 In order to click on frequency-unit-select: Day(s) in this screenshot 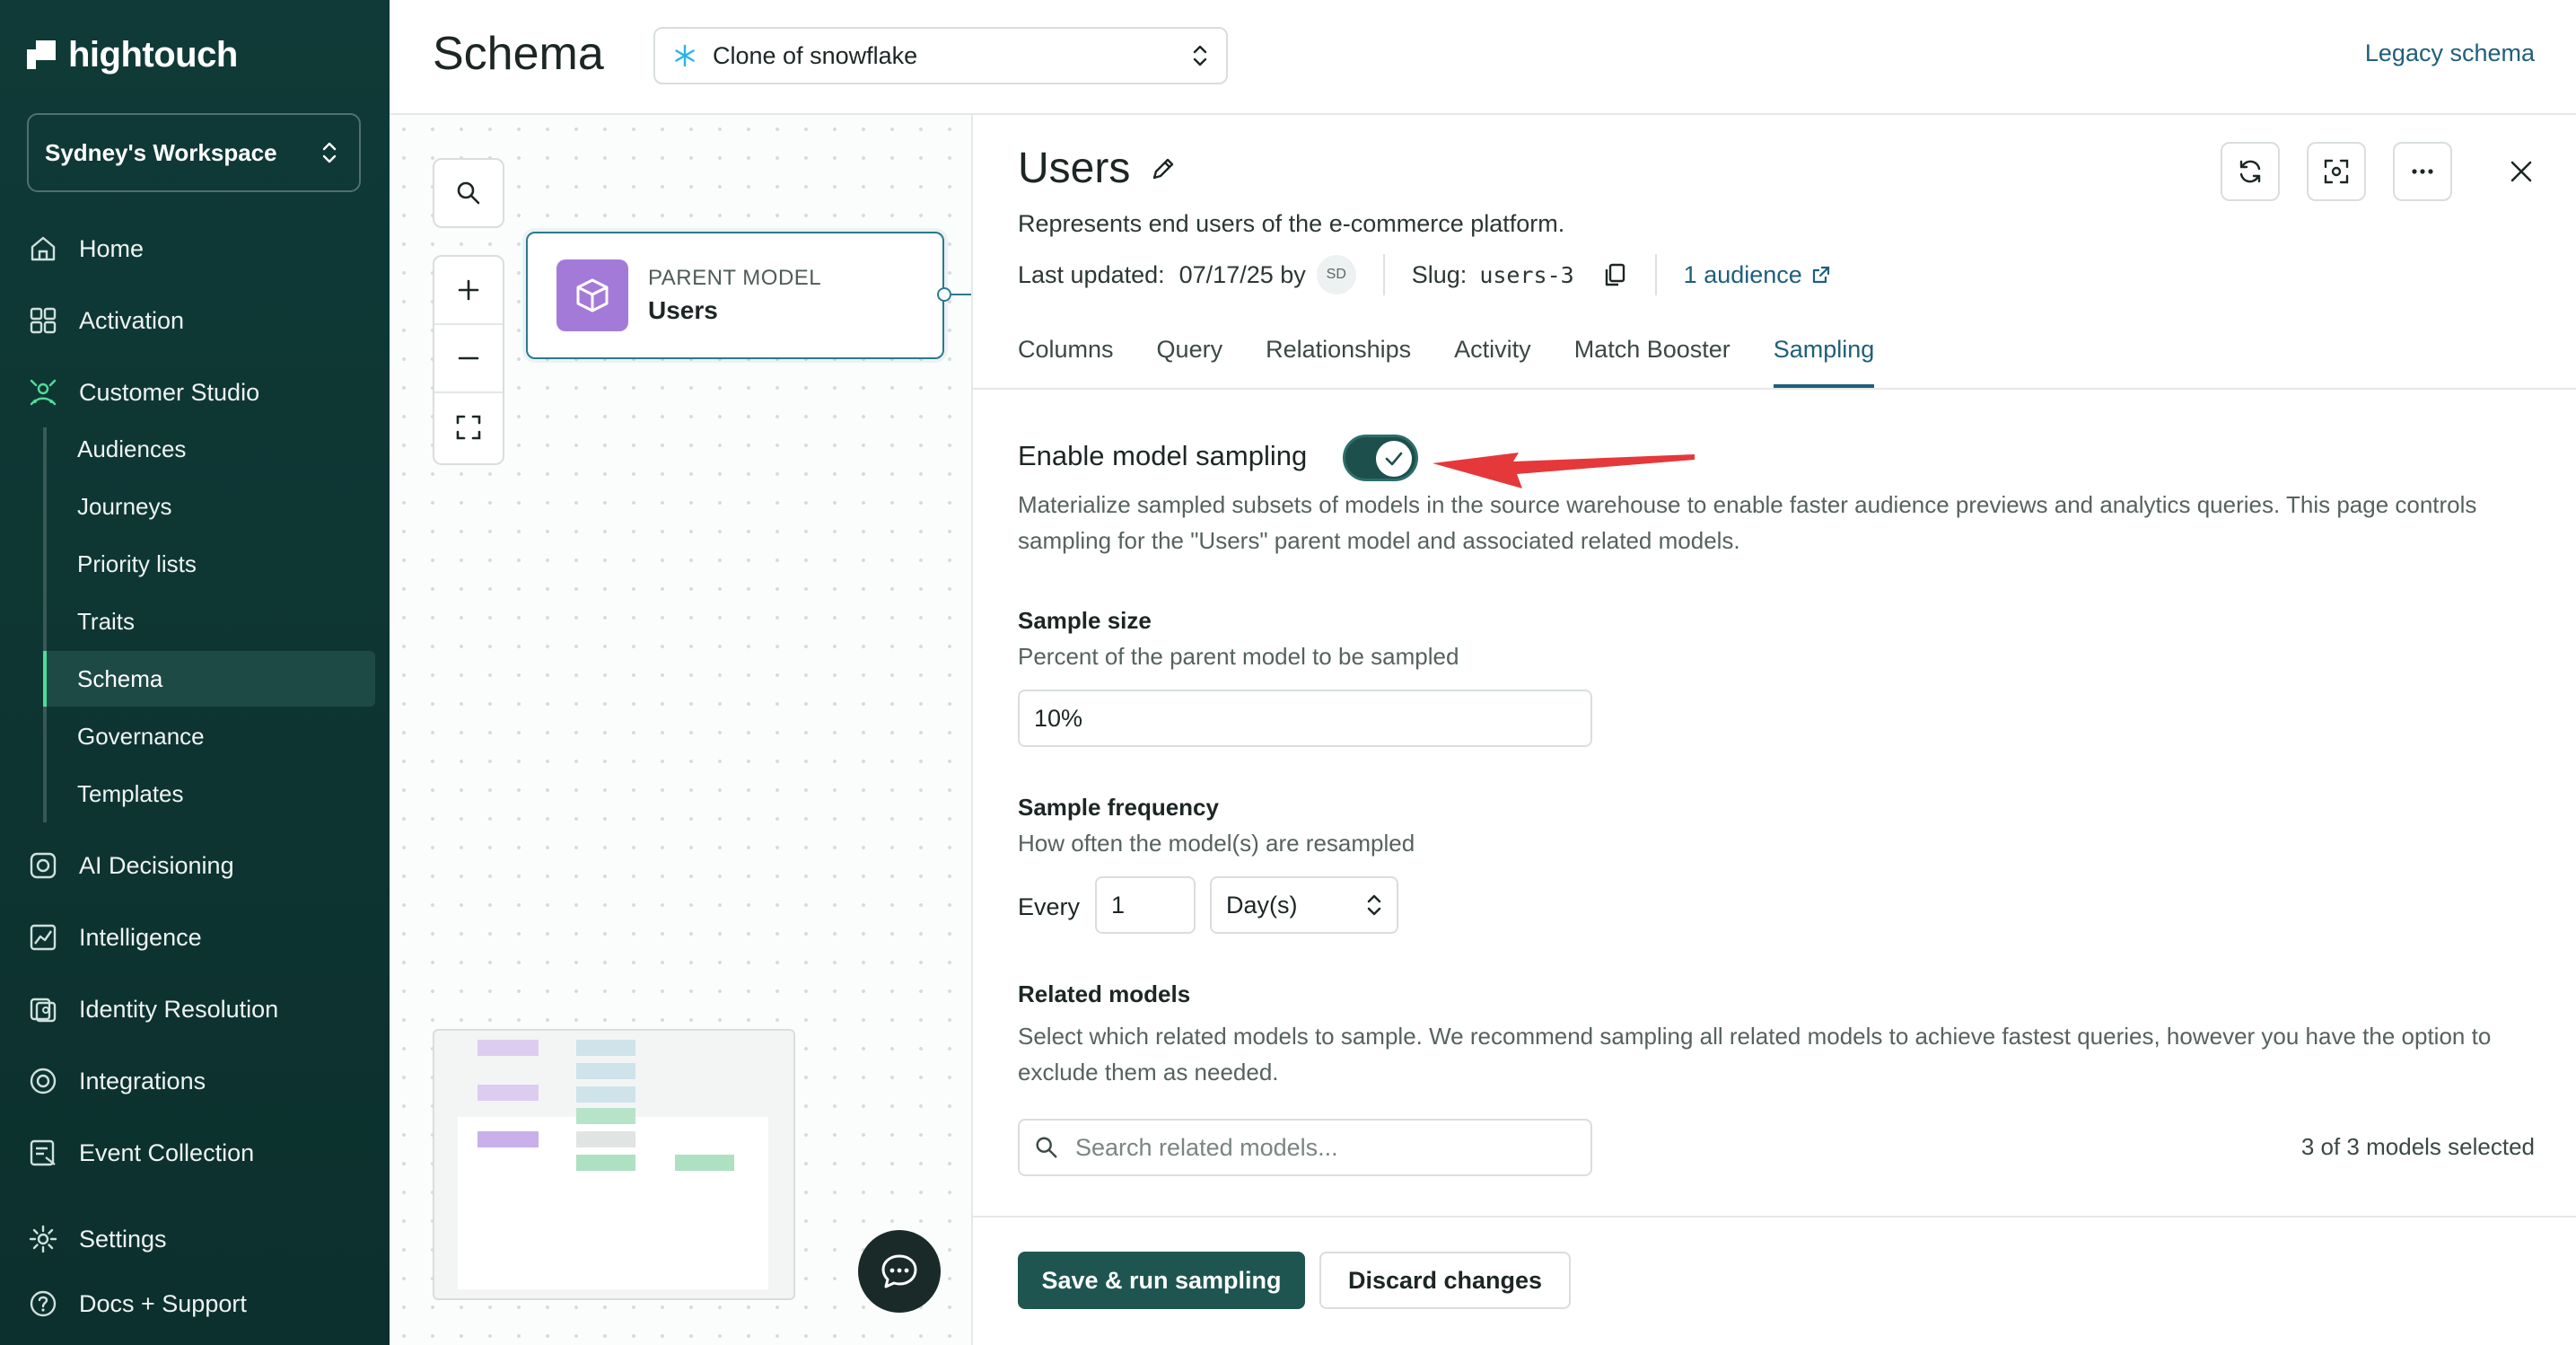, I will do `click(1304, 905)`.